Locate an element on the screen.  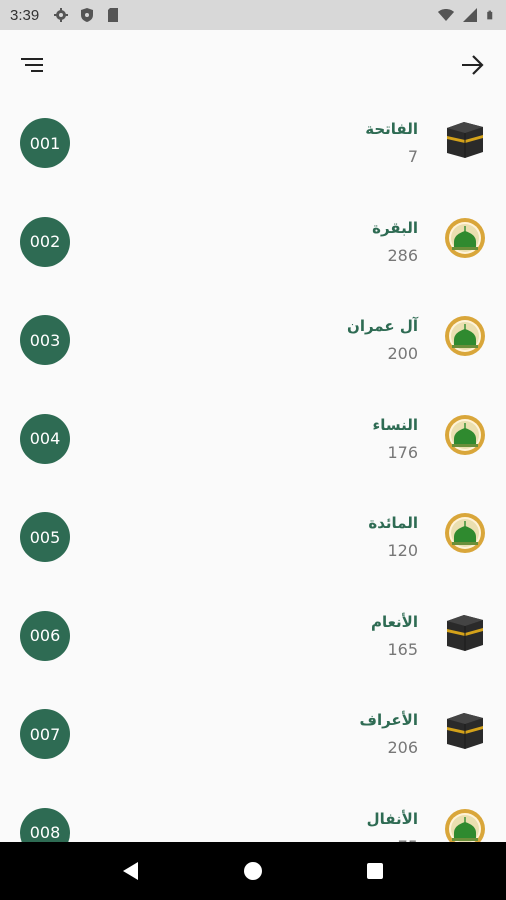
battery-icon is located at coordinates (490, 15).